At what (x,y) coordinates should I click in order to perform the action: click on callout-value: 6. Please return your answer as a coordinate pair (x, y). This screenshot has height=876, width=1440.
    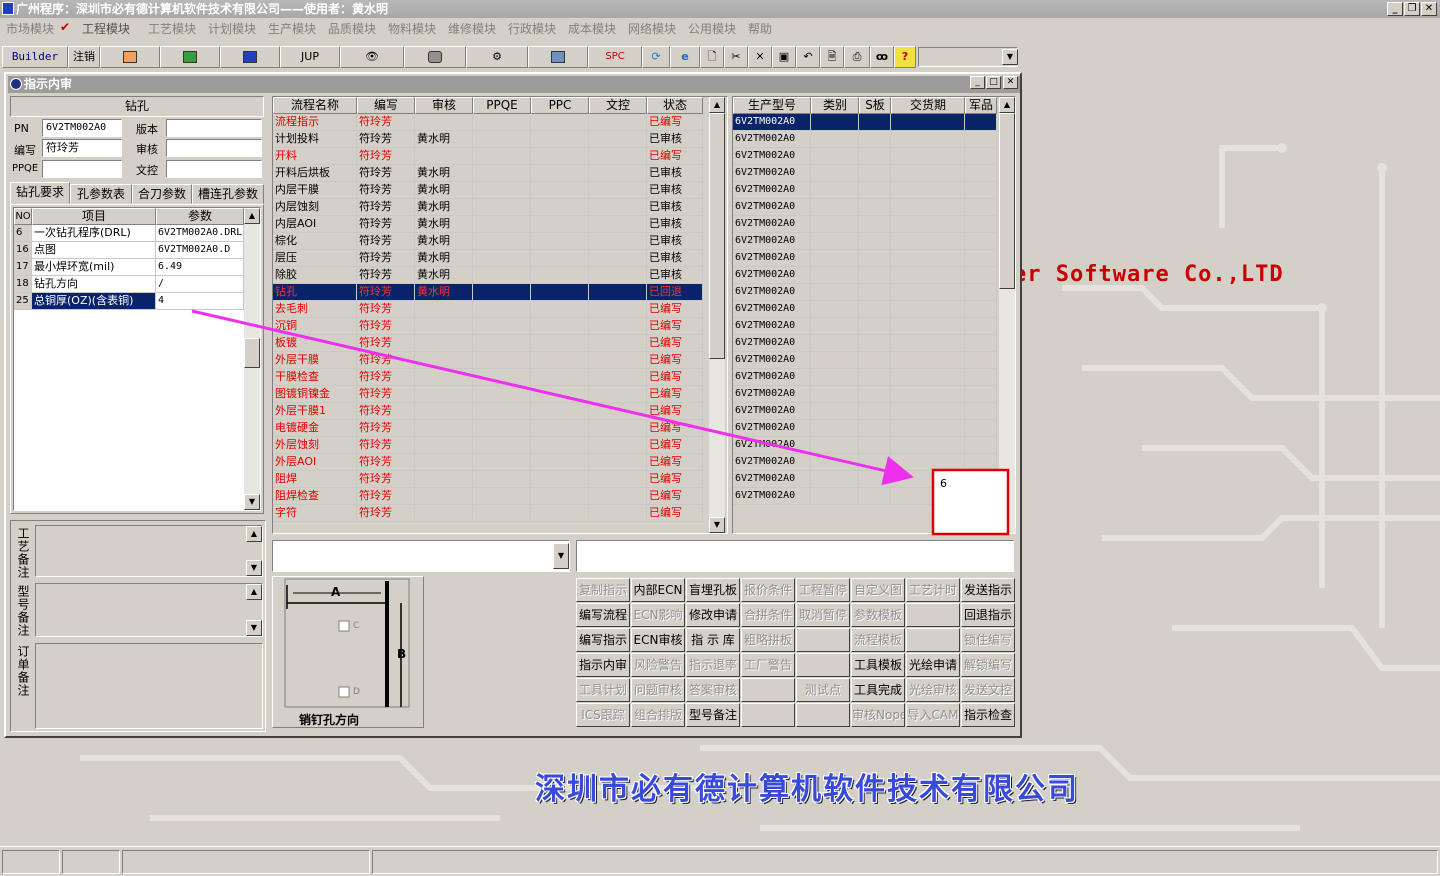
    Looking at the image, I should click on (943, 483).